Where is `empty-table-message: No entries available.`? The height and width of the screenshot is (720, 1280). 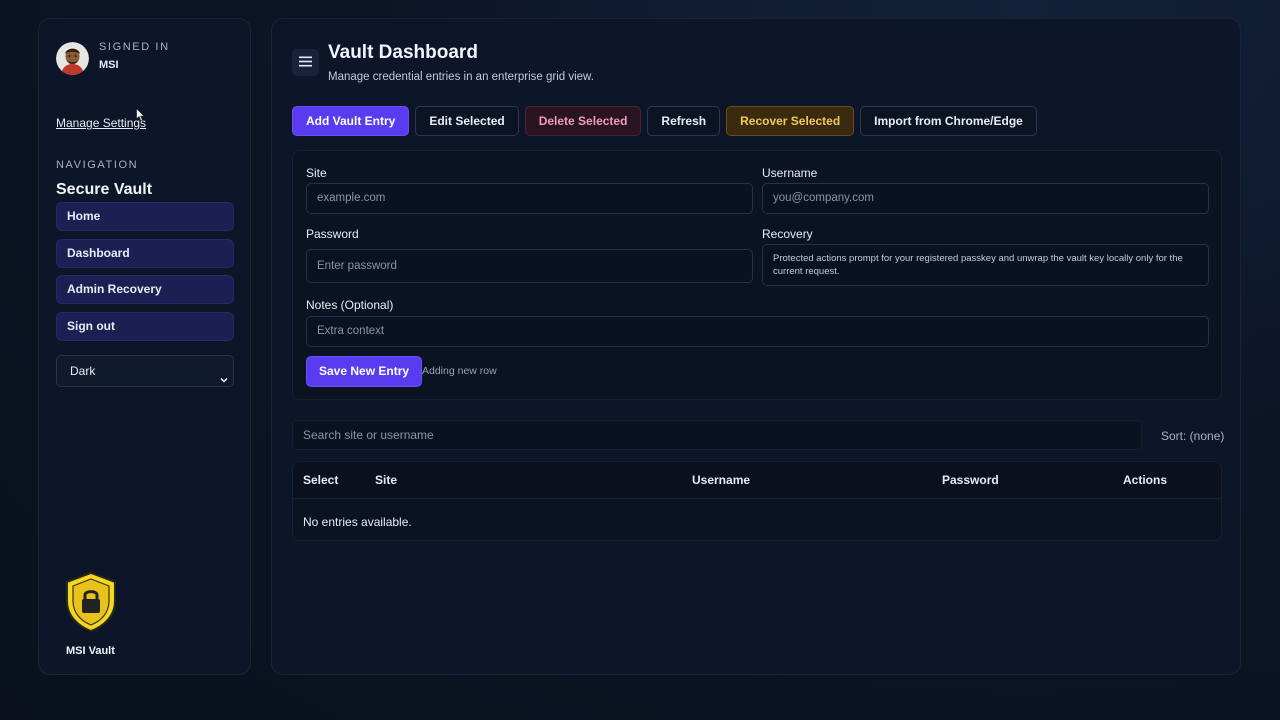 empty-table-message: No entries available. is located at coordinates (357, 522).